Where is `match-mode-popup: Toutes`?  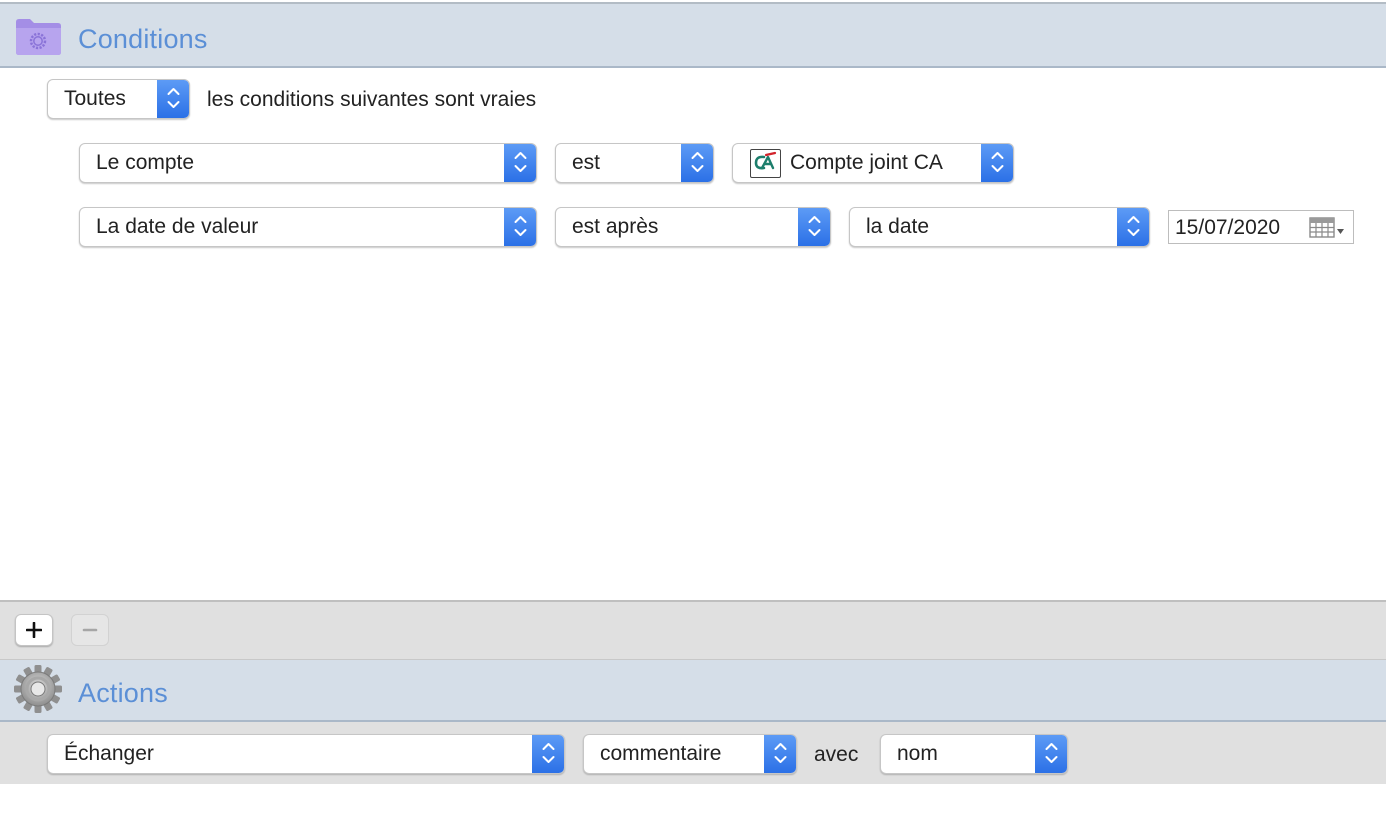 match-mode-popup: Toutes is located at coordinates (118, 99).